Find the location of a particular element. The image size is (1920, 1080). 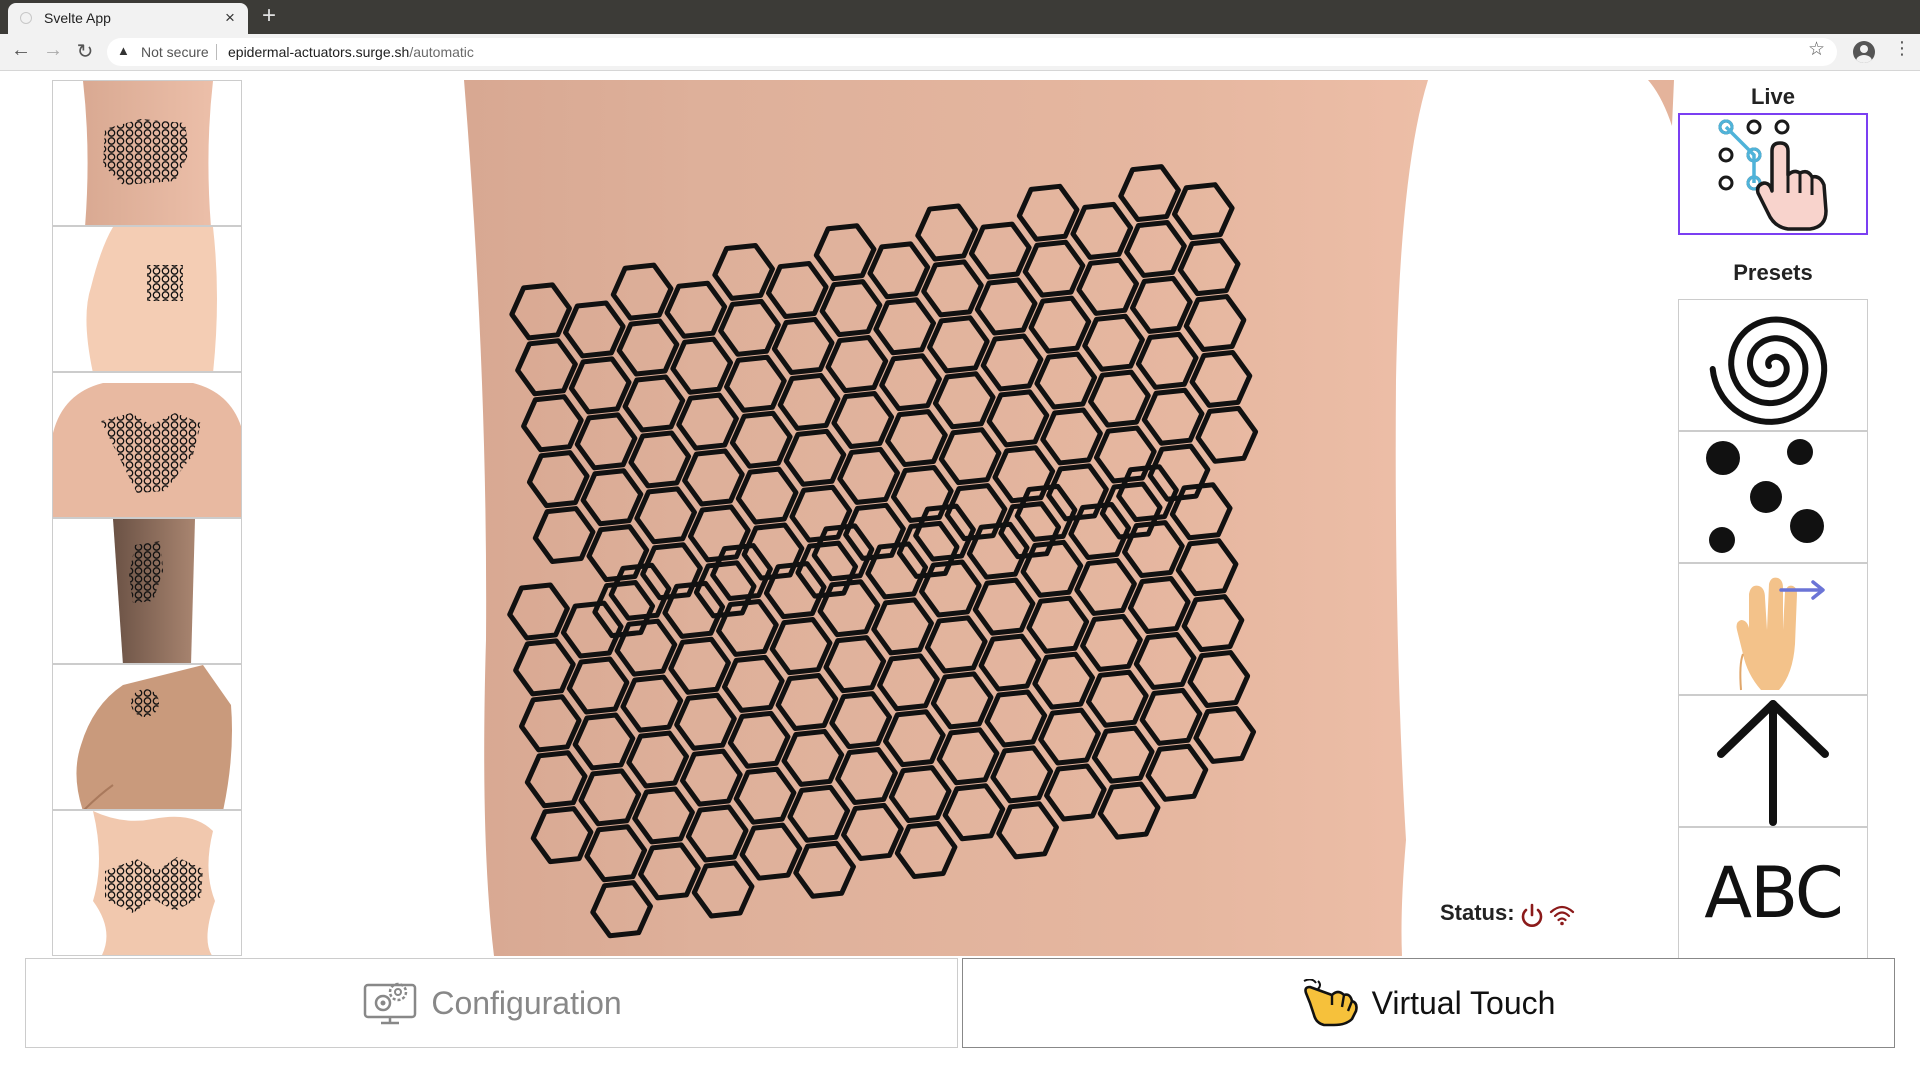

pointing-hand-icon is located at coordinates (1330, 1003).